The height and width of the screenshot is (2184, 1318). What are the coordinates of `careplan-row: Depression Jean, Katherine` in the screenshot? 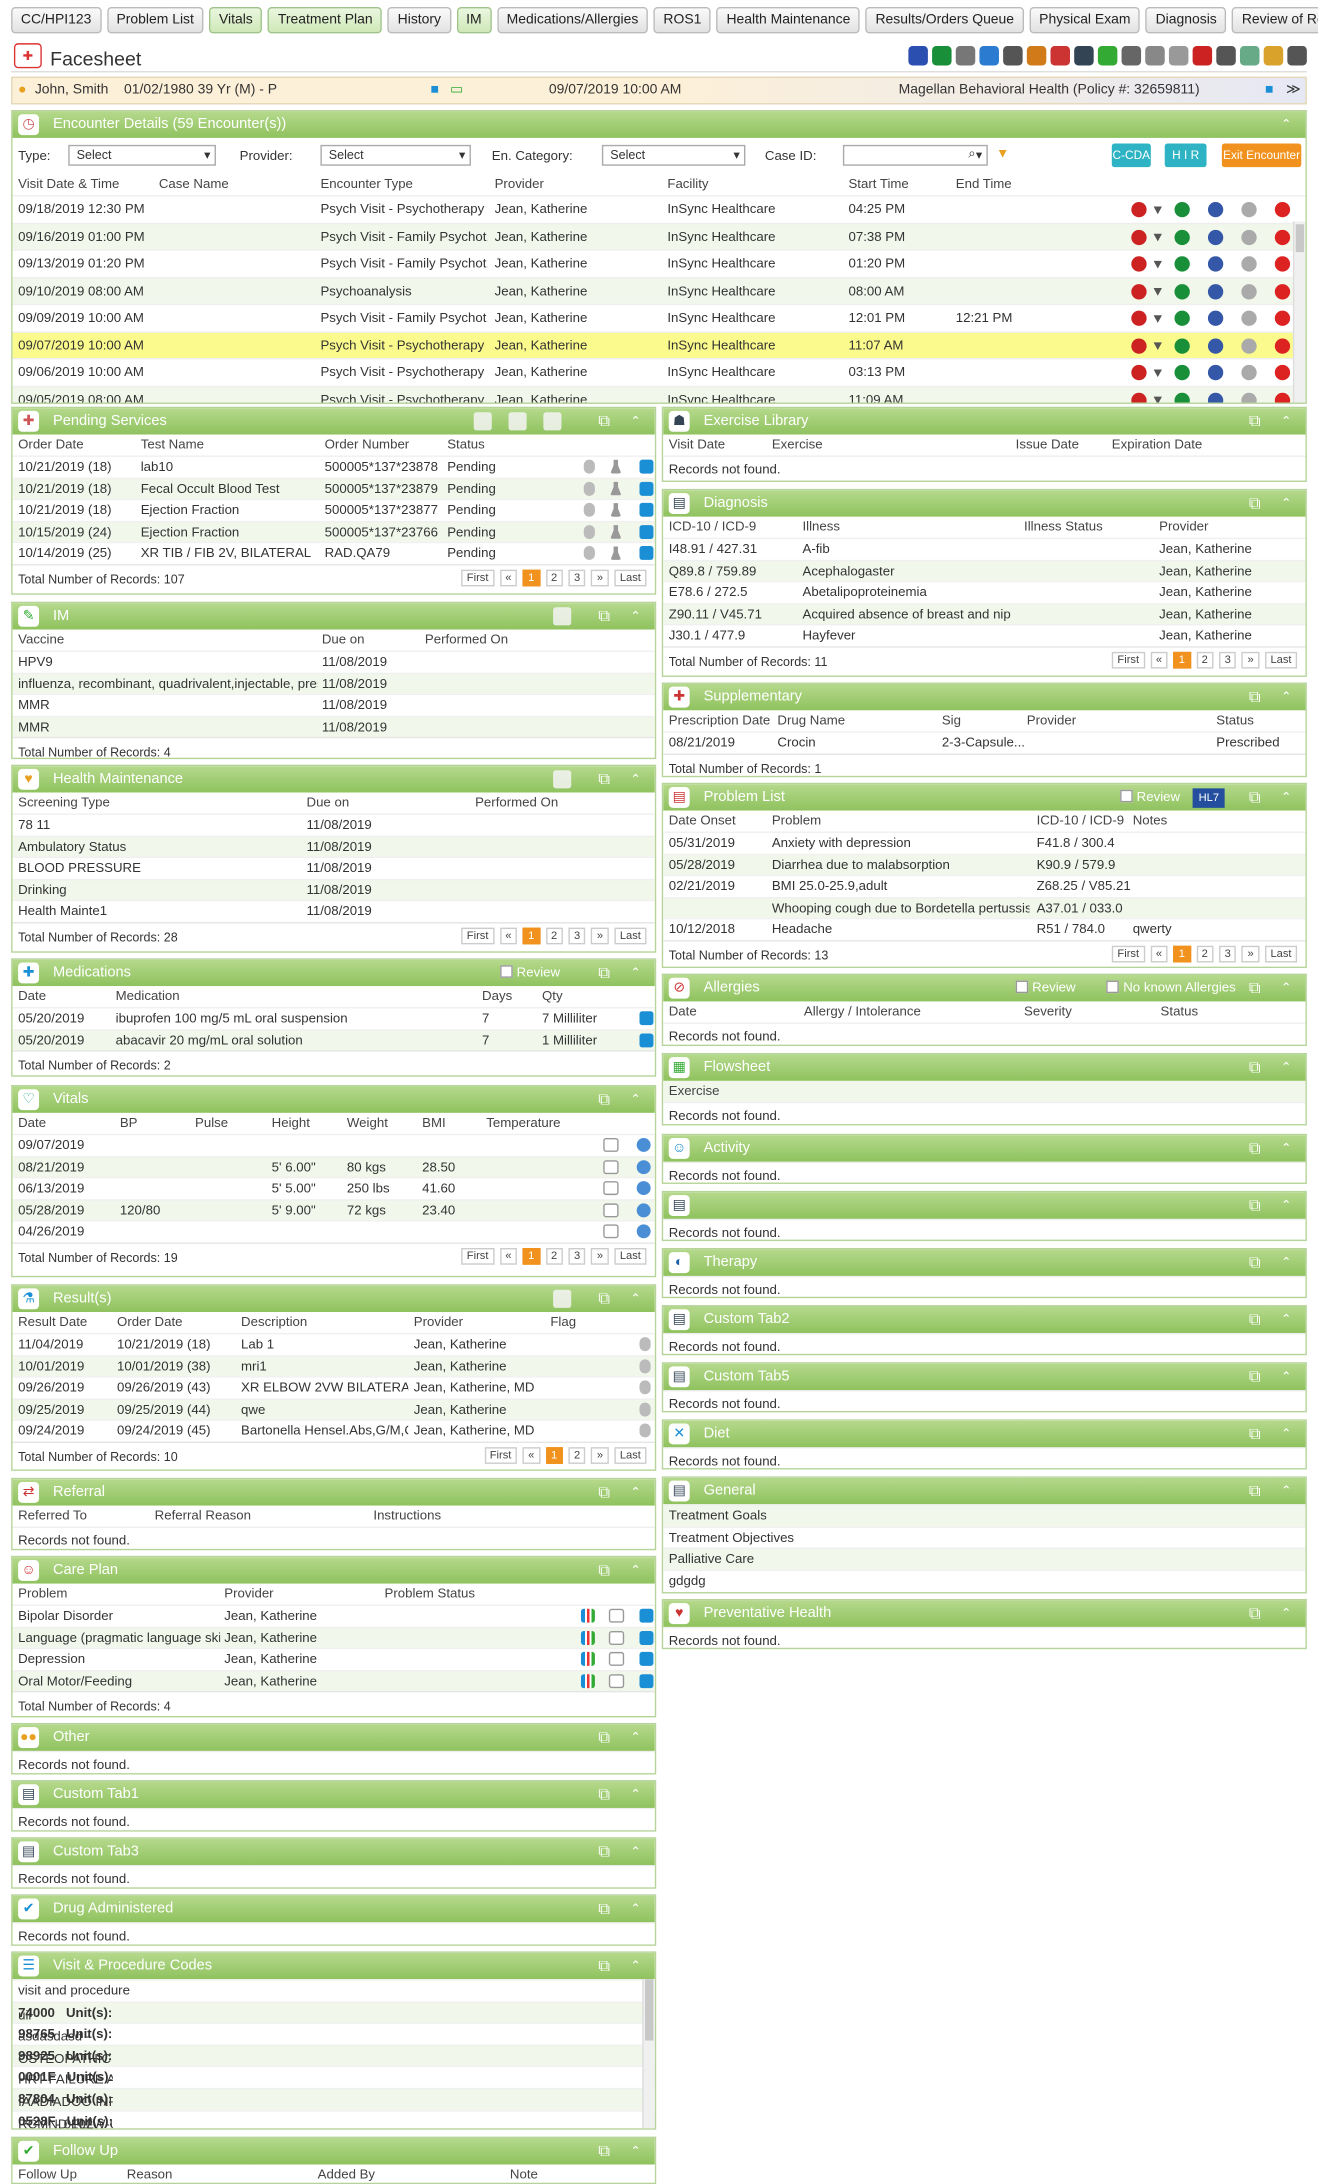 It's located at (333, 1659).